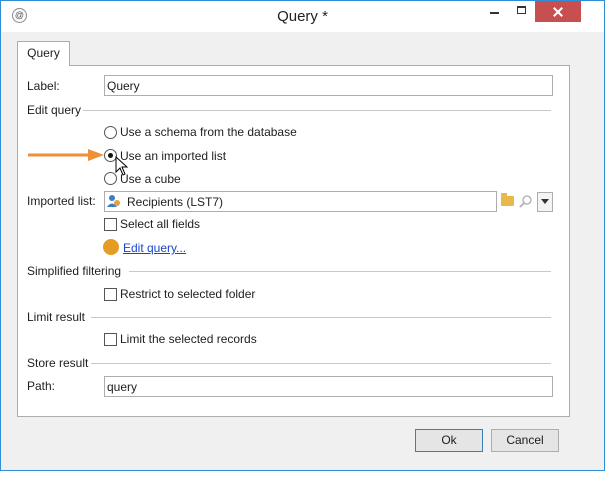 This screenshot has width=607, height=497. Describe the element at coordinates (328, 386) in the screenshot. I see `path-input: query` at that location.